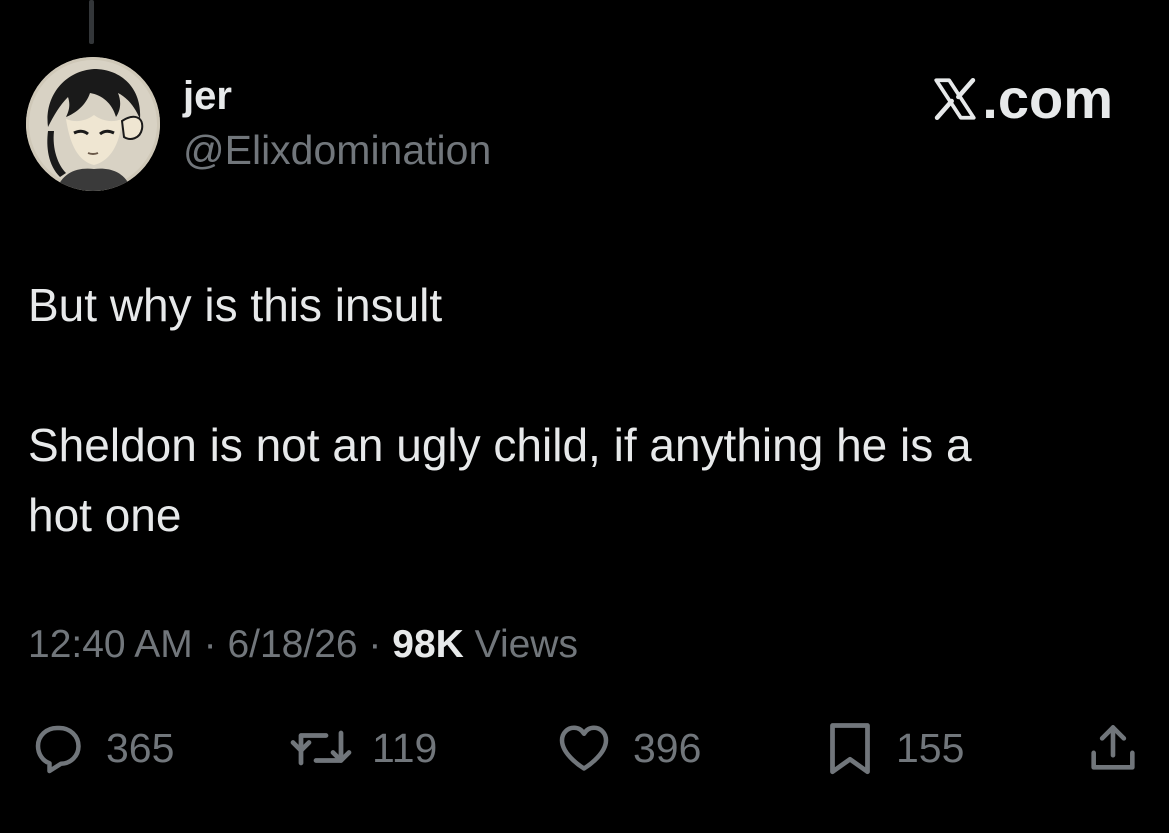 The width and height of the screenshot is (1169, 833). What do you see at coordinates (405, 747) in the screenshot?
I see `repost-count: 119` at bounding box center [405, 747].